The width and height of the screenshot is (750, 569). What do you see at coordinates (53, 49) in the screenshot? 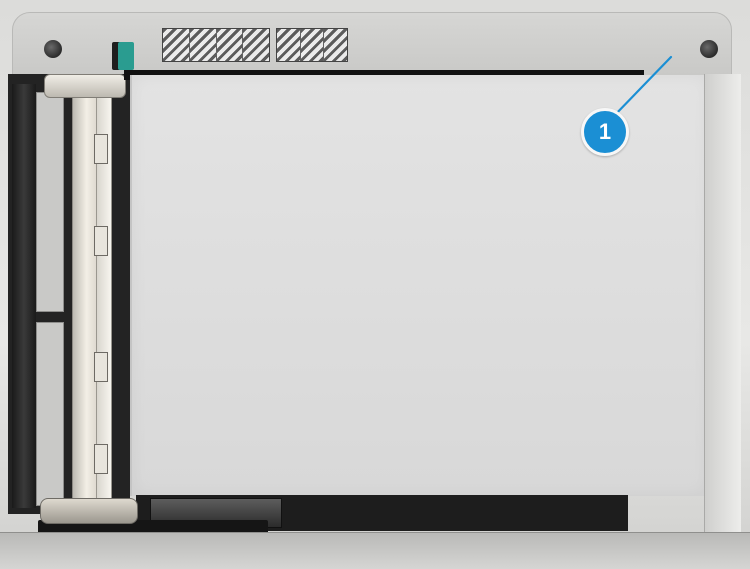
I see `left-screw-hole-icon` at bounding box center [53, 49].